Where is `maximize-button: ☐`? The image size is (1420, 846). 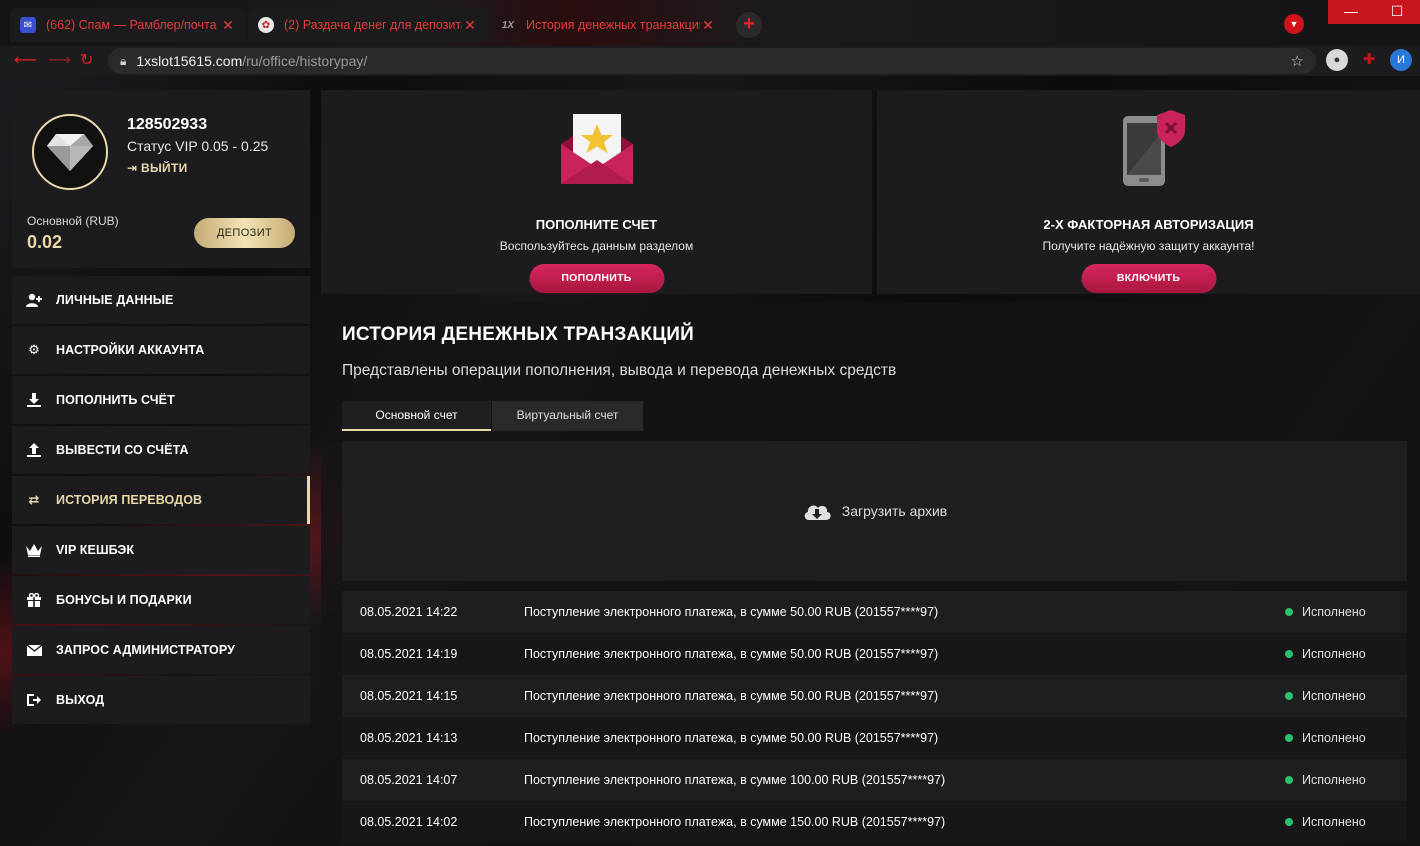
maximize-button: ☐ is located at coordinates (1397, 12).